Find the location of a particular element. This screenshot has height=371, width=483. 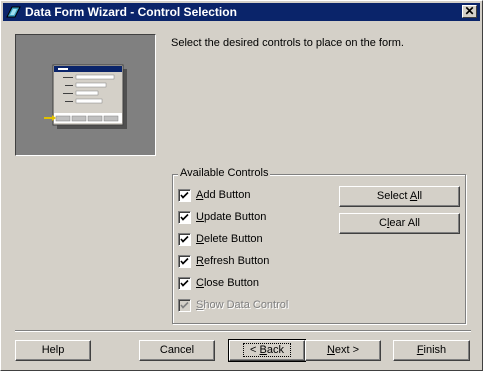

separator is located at coordinates (243, 331).